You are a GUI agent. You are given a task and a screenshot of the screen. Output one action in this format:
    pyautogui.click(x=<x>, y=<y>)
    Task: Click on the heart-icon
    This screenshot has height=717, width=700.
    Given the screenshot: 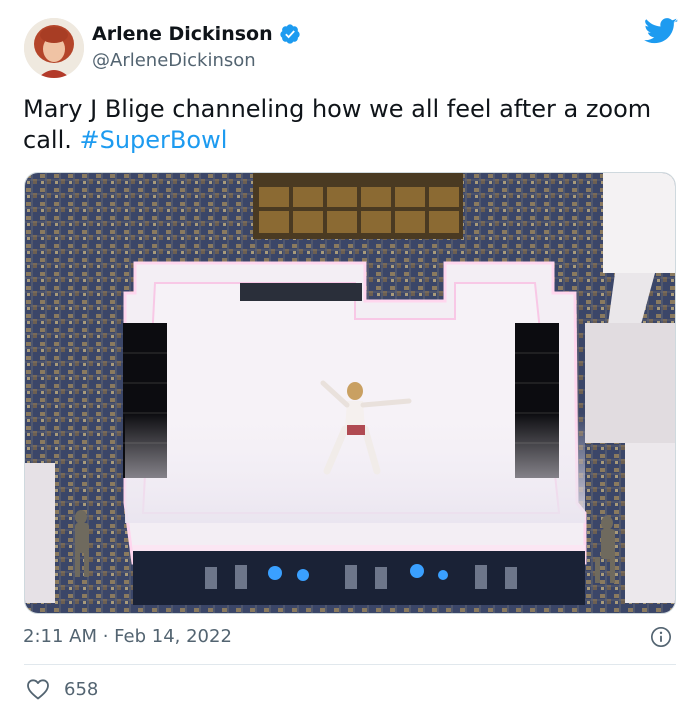 What is the action you would take?
    pyautogui.click(x=38, y=689)
    